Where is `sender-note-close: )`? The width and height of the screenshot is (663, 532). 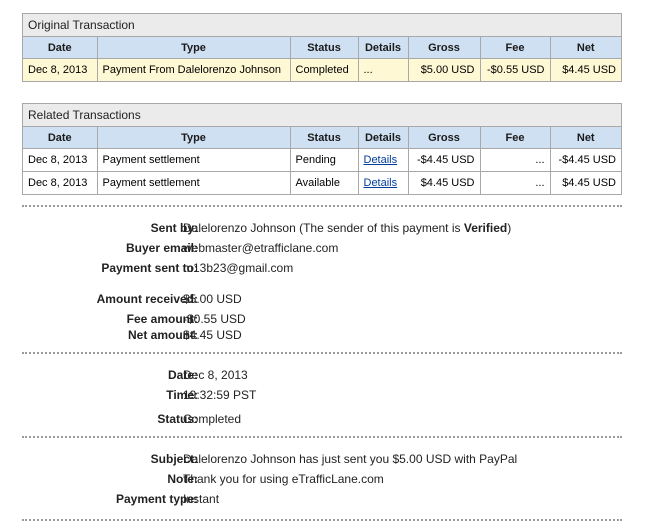
sender-note-close: ) is located at coordinates (509, 228).